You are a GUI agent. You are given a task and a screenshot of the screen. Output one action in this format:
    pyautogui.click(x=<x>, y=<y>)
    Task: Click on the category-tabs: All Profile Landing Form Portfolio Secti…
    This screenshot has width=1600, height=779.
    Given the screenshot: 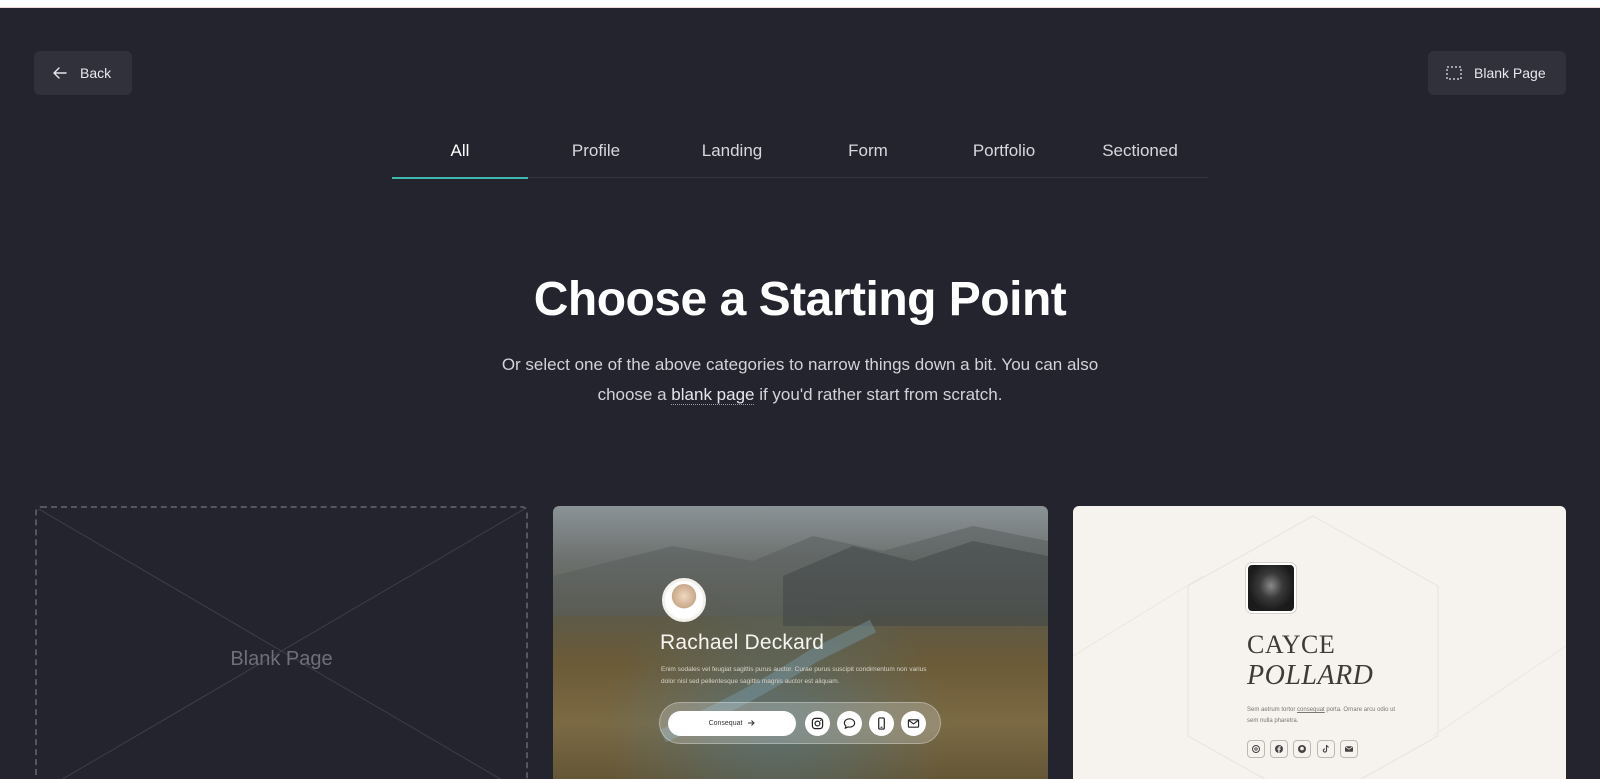 What is the action you would take?
    pyautogui.click(x=800, y=151)
    